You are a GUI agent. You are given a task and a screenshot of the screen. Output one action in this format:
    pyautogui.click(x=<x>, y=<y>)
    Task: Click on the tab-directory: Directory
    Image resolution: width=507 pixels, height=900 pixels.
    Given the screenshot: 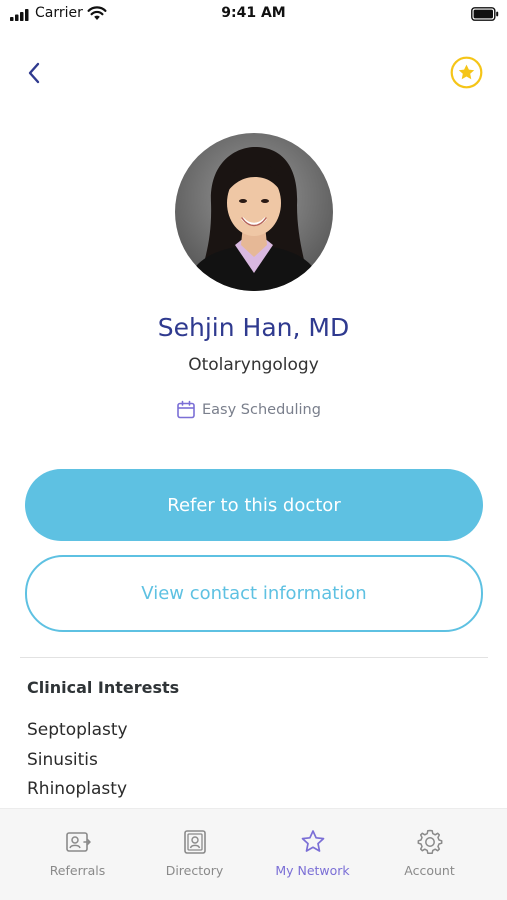 What is the action you would take?
    pyautogui.click(x=194, y=854)
    